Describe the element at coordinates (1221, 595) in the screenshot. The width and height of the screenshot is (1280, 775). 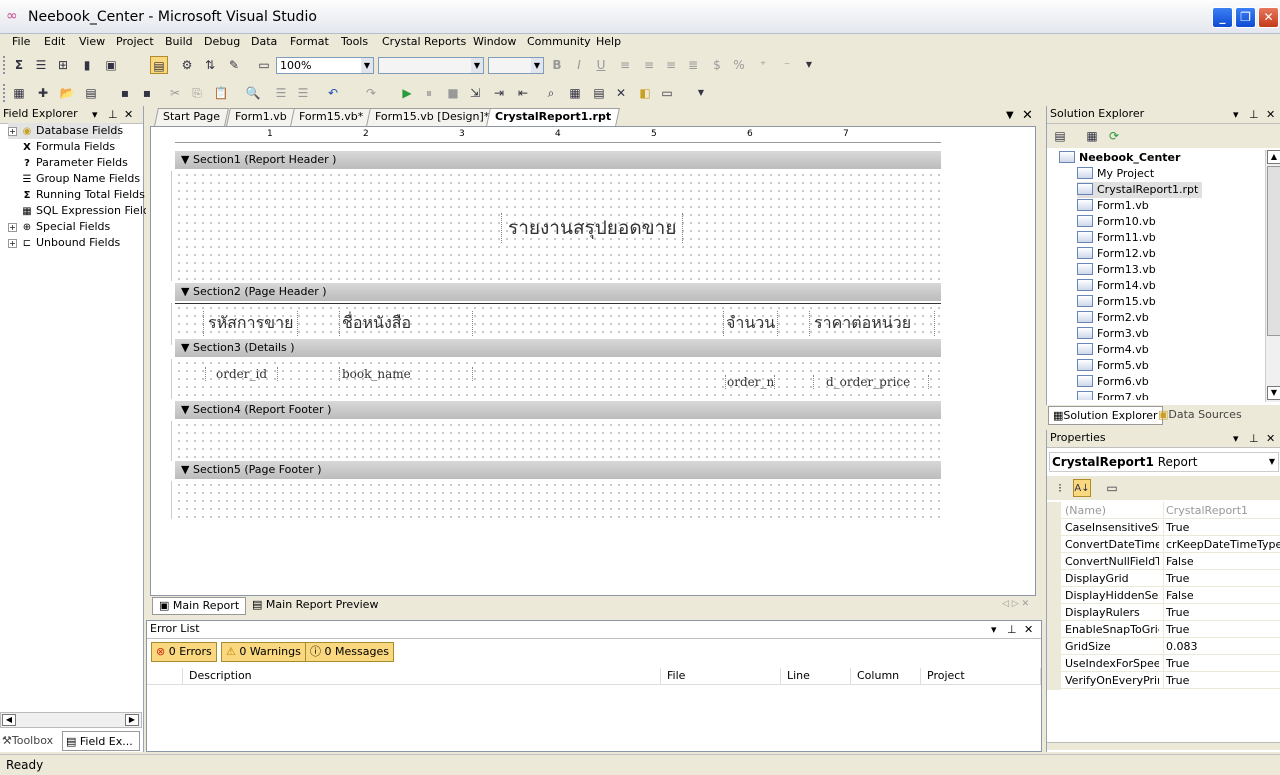
I see `property-value: False` at that location.